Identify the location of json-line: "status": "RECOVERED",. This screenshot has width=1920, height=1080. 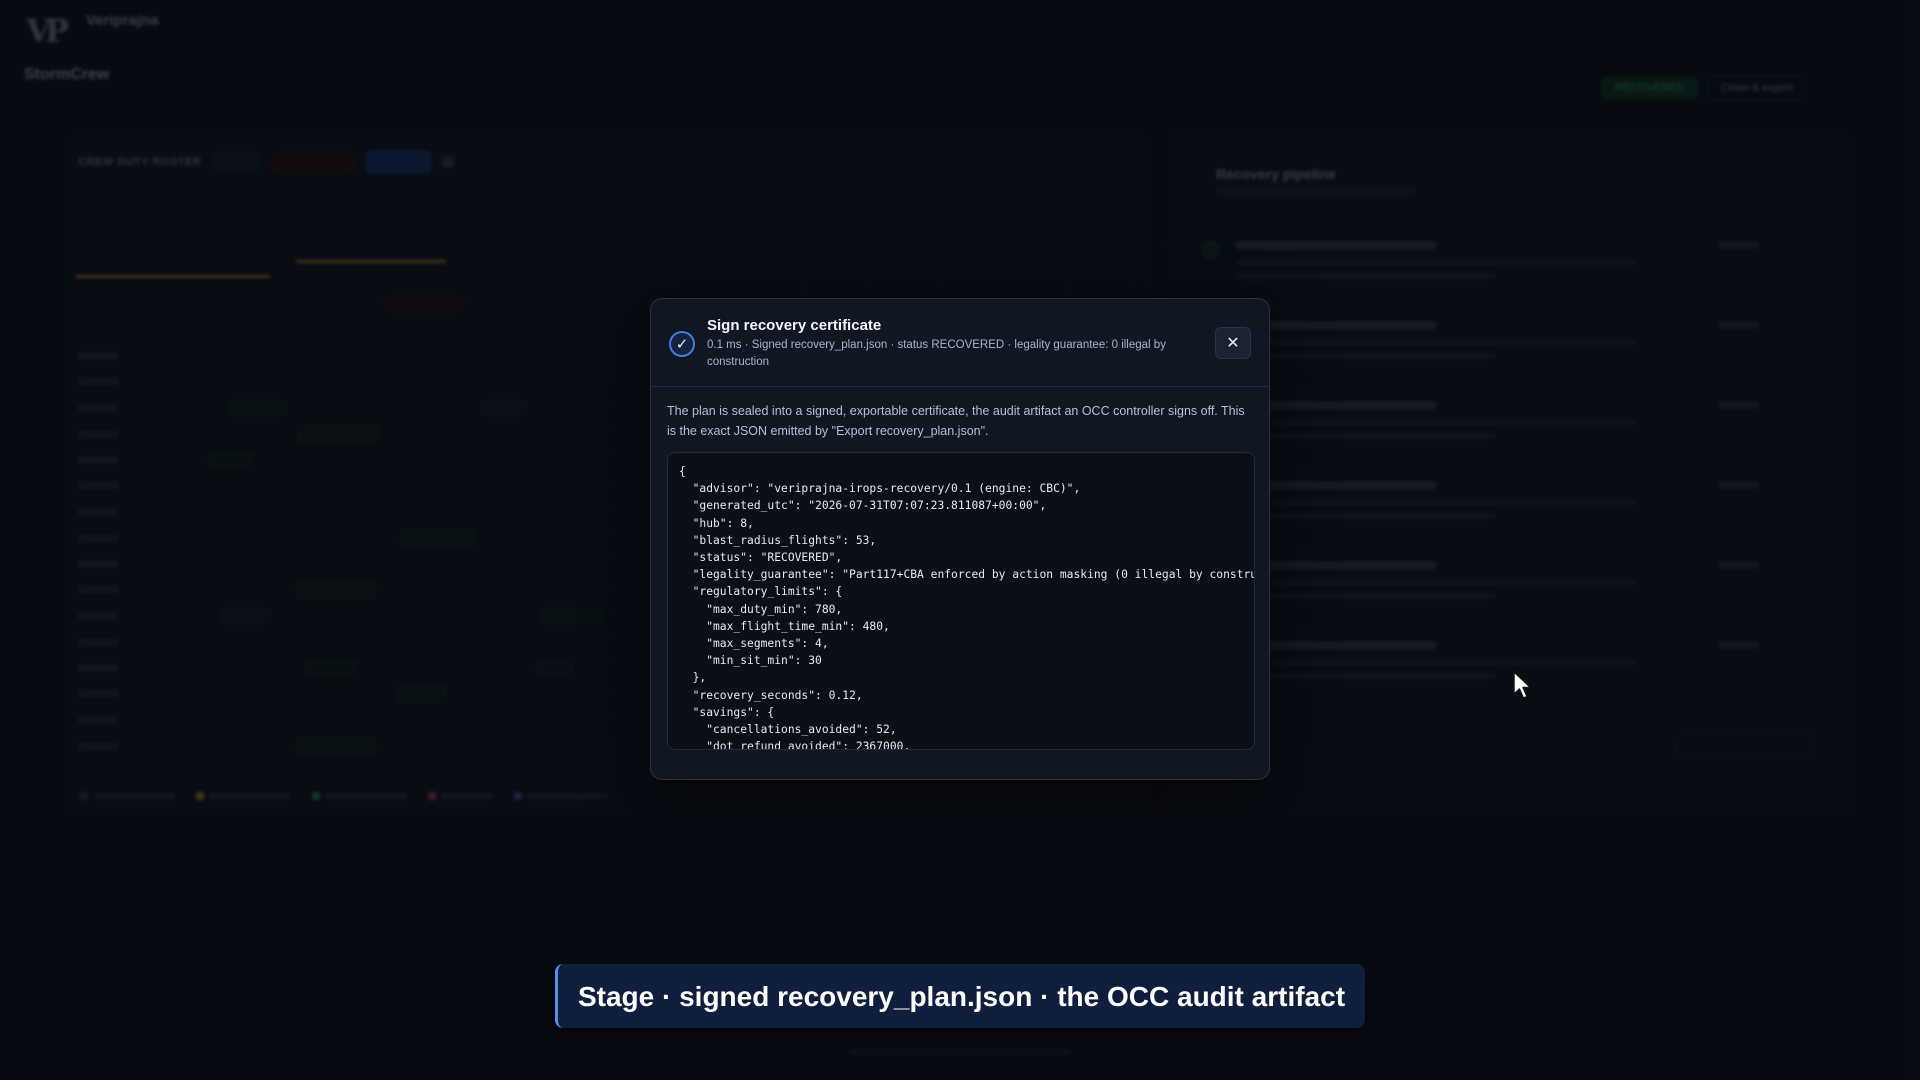
(761, 558).